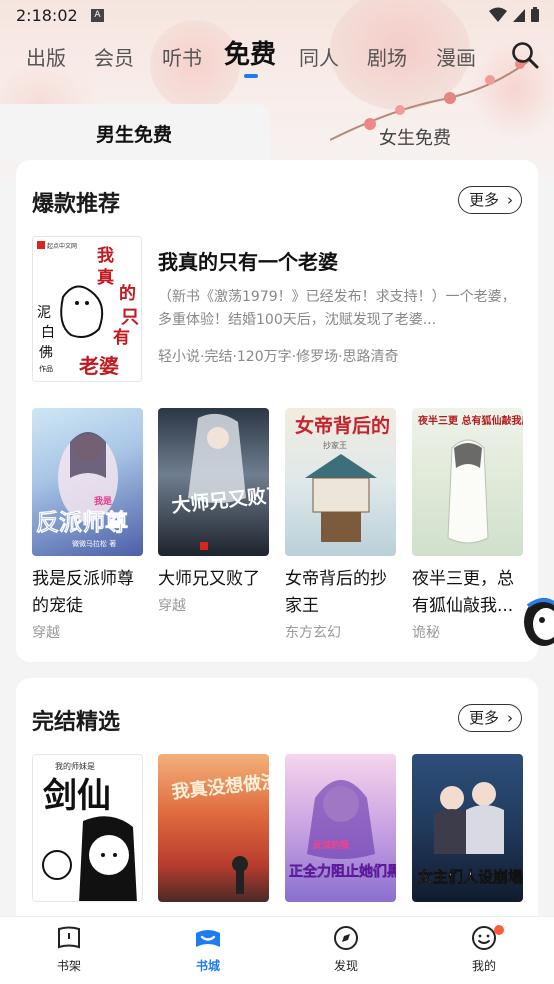  Describe the element at coordinates (134, 133) in the screenshot. I see `tab-male-free: 男生免费` at that location.